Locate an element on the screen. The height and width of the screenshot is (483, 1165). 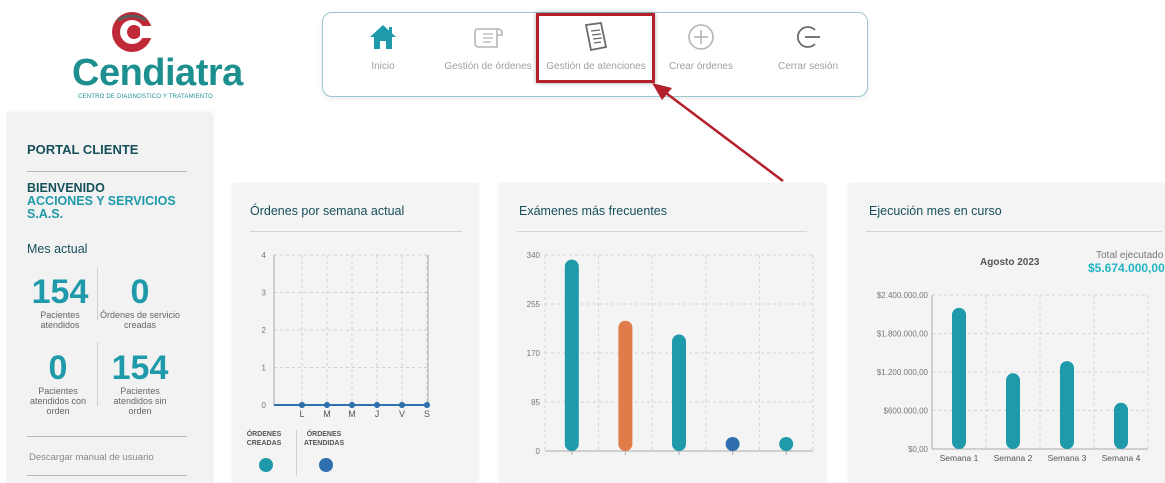
orders-icon is located at coordinates (488, 38).